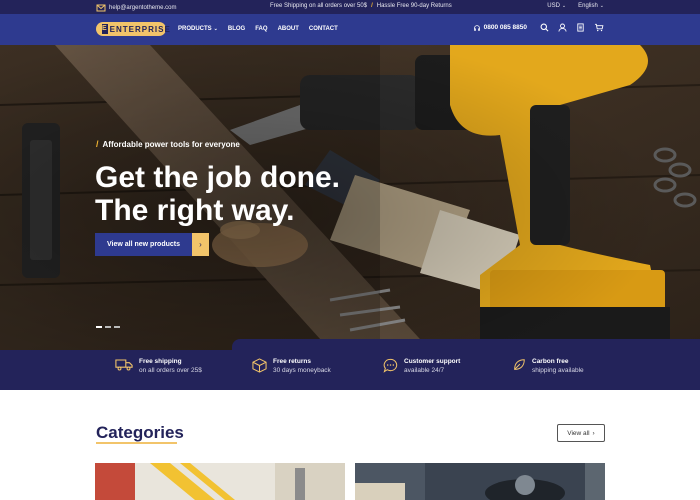  I want to click on promo-returns: Hassle Free 90-day Returns, so click(414, 6).